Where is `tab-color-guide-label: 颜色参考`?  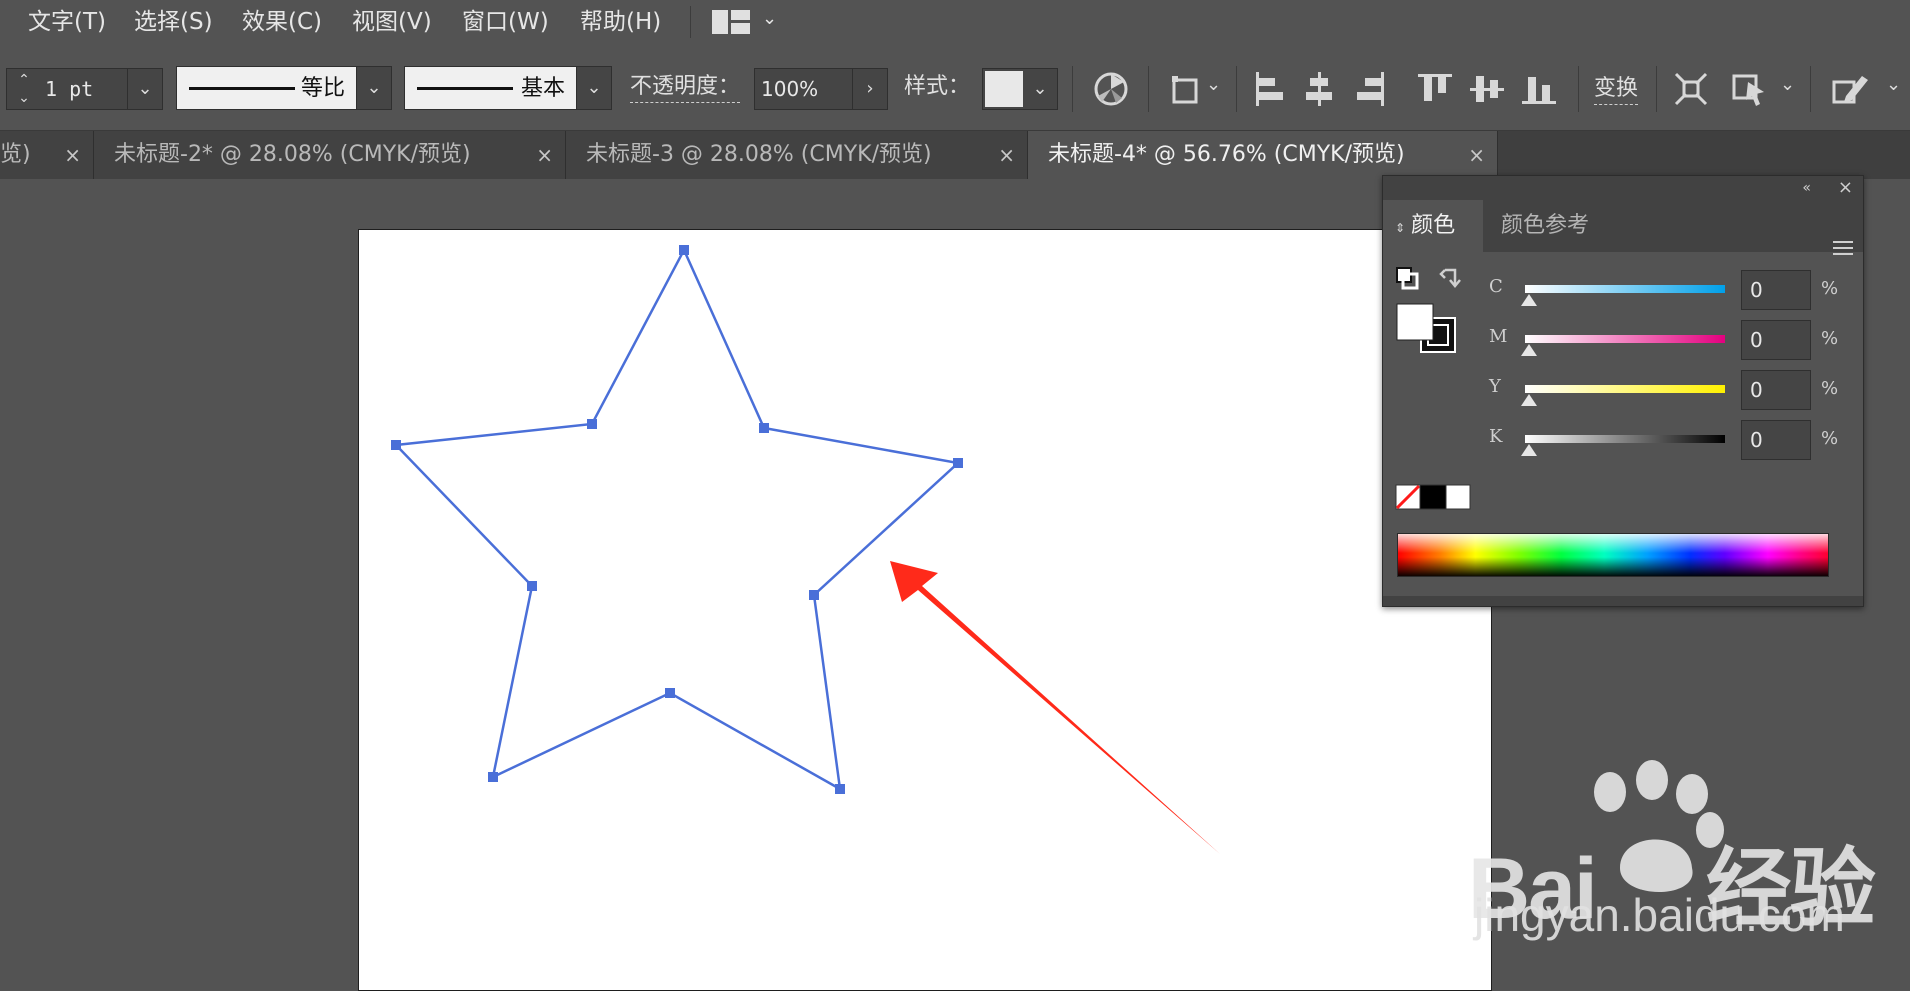 tab-color-guide-label: 颜色参考 is located at coordinates (1545, 225).